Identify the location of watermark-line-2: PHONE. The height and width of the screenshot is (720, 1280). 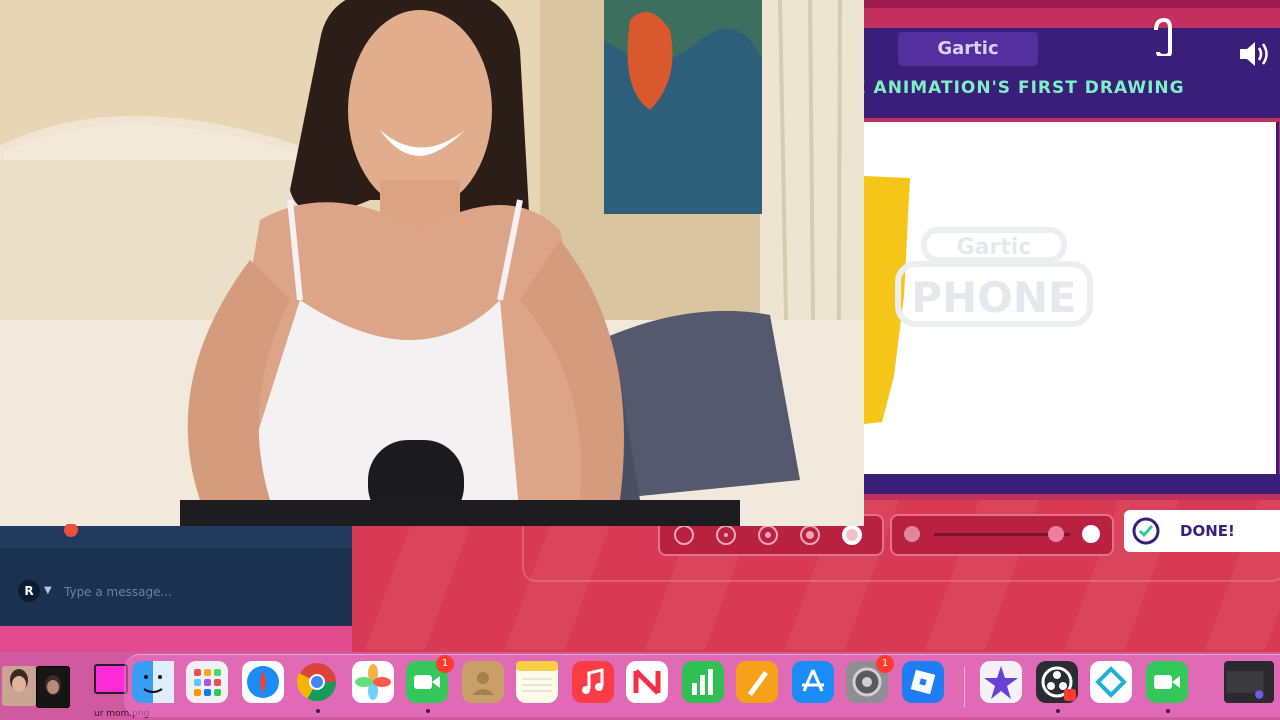
(993, 297).